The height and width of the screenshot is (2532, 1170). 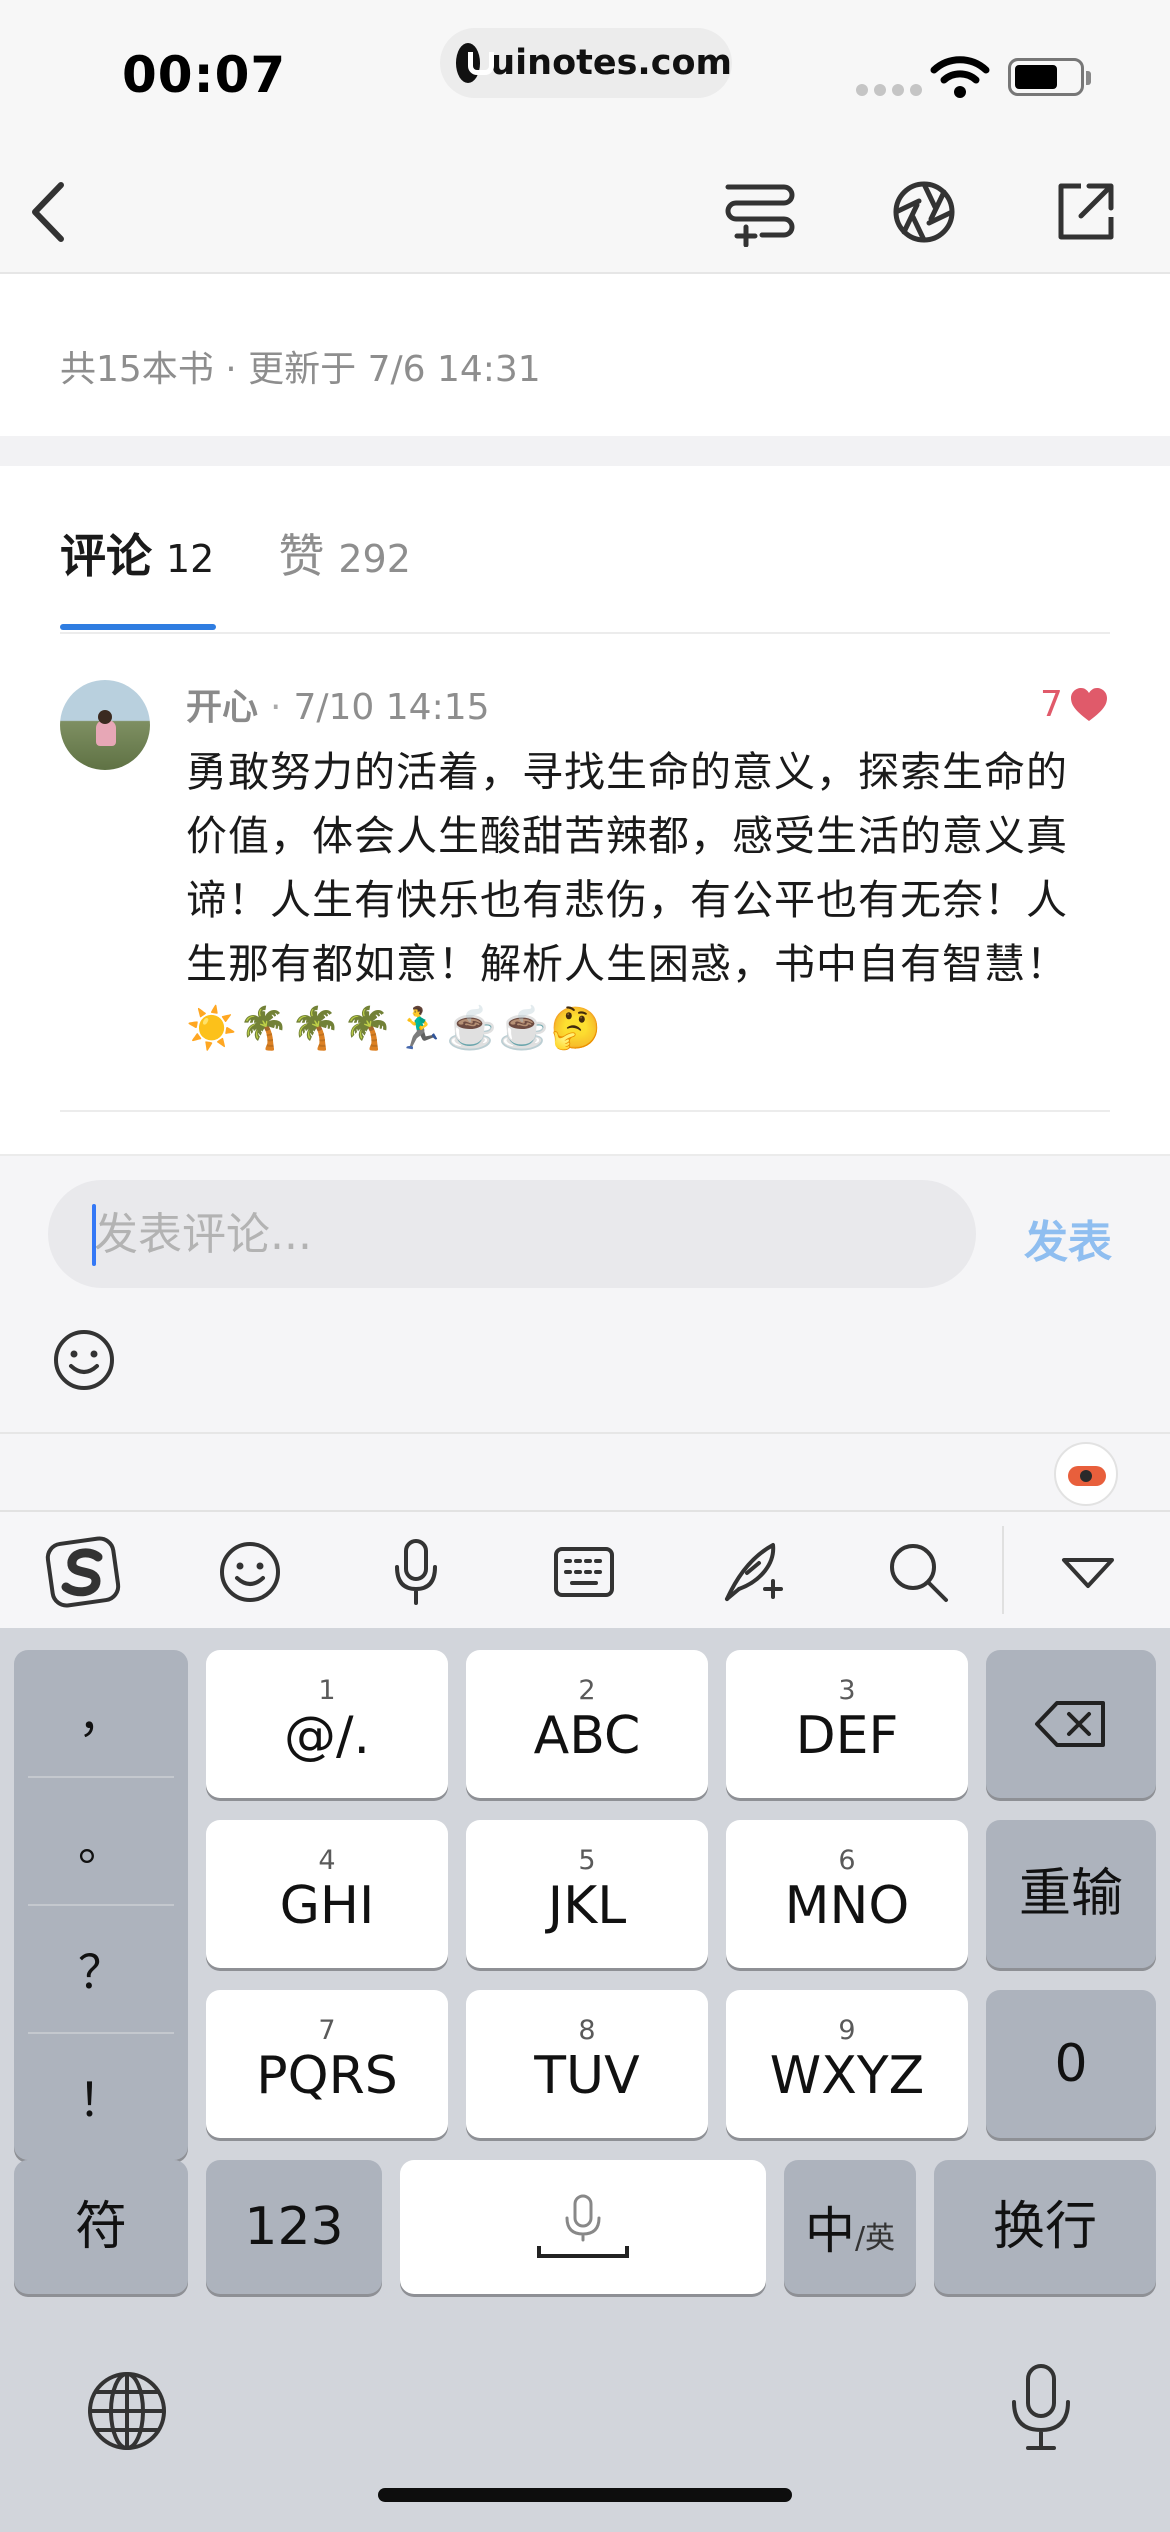 I want to click on comment-input, so click(x=512, y=1234).